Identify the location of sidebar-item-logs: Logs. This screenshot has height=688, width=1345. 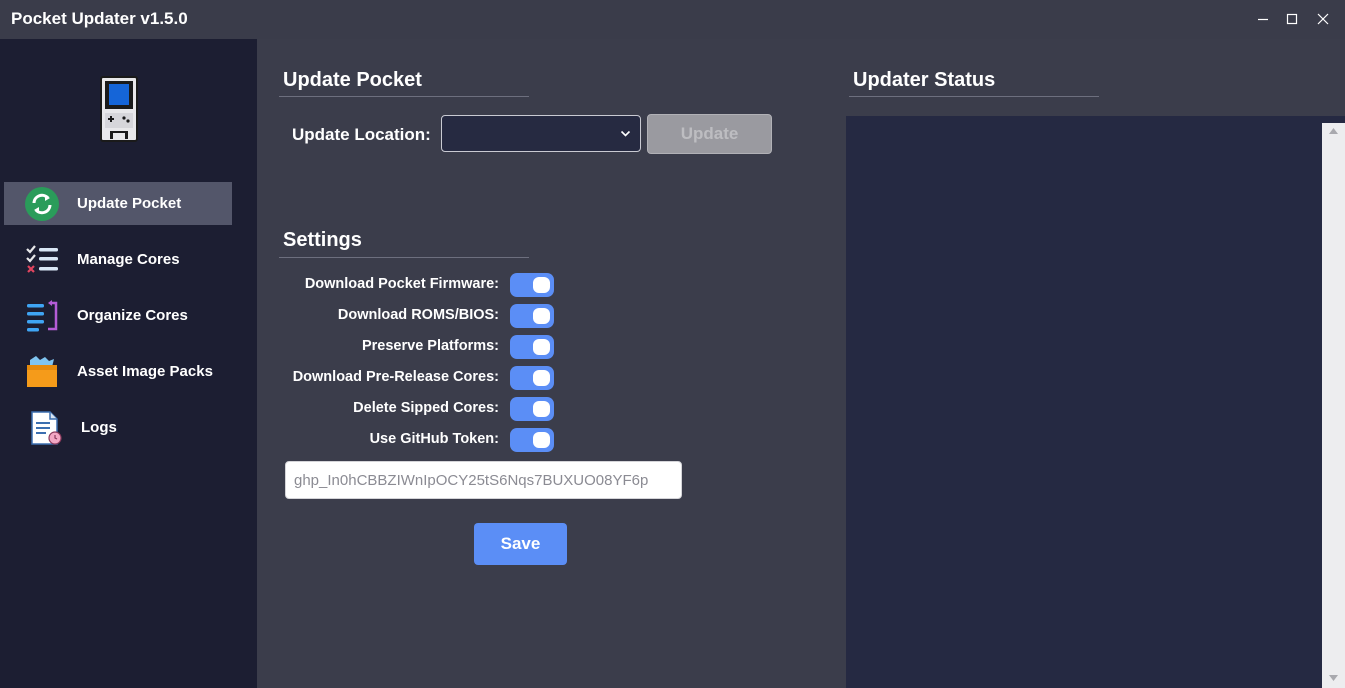
(118, 427).